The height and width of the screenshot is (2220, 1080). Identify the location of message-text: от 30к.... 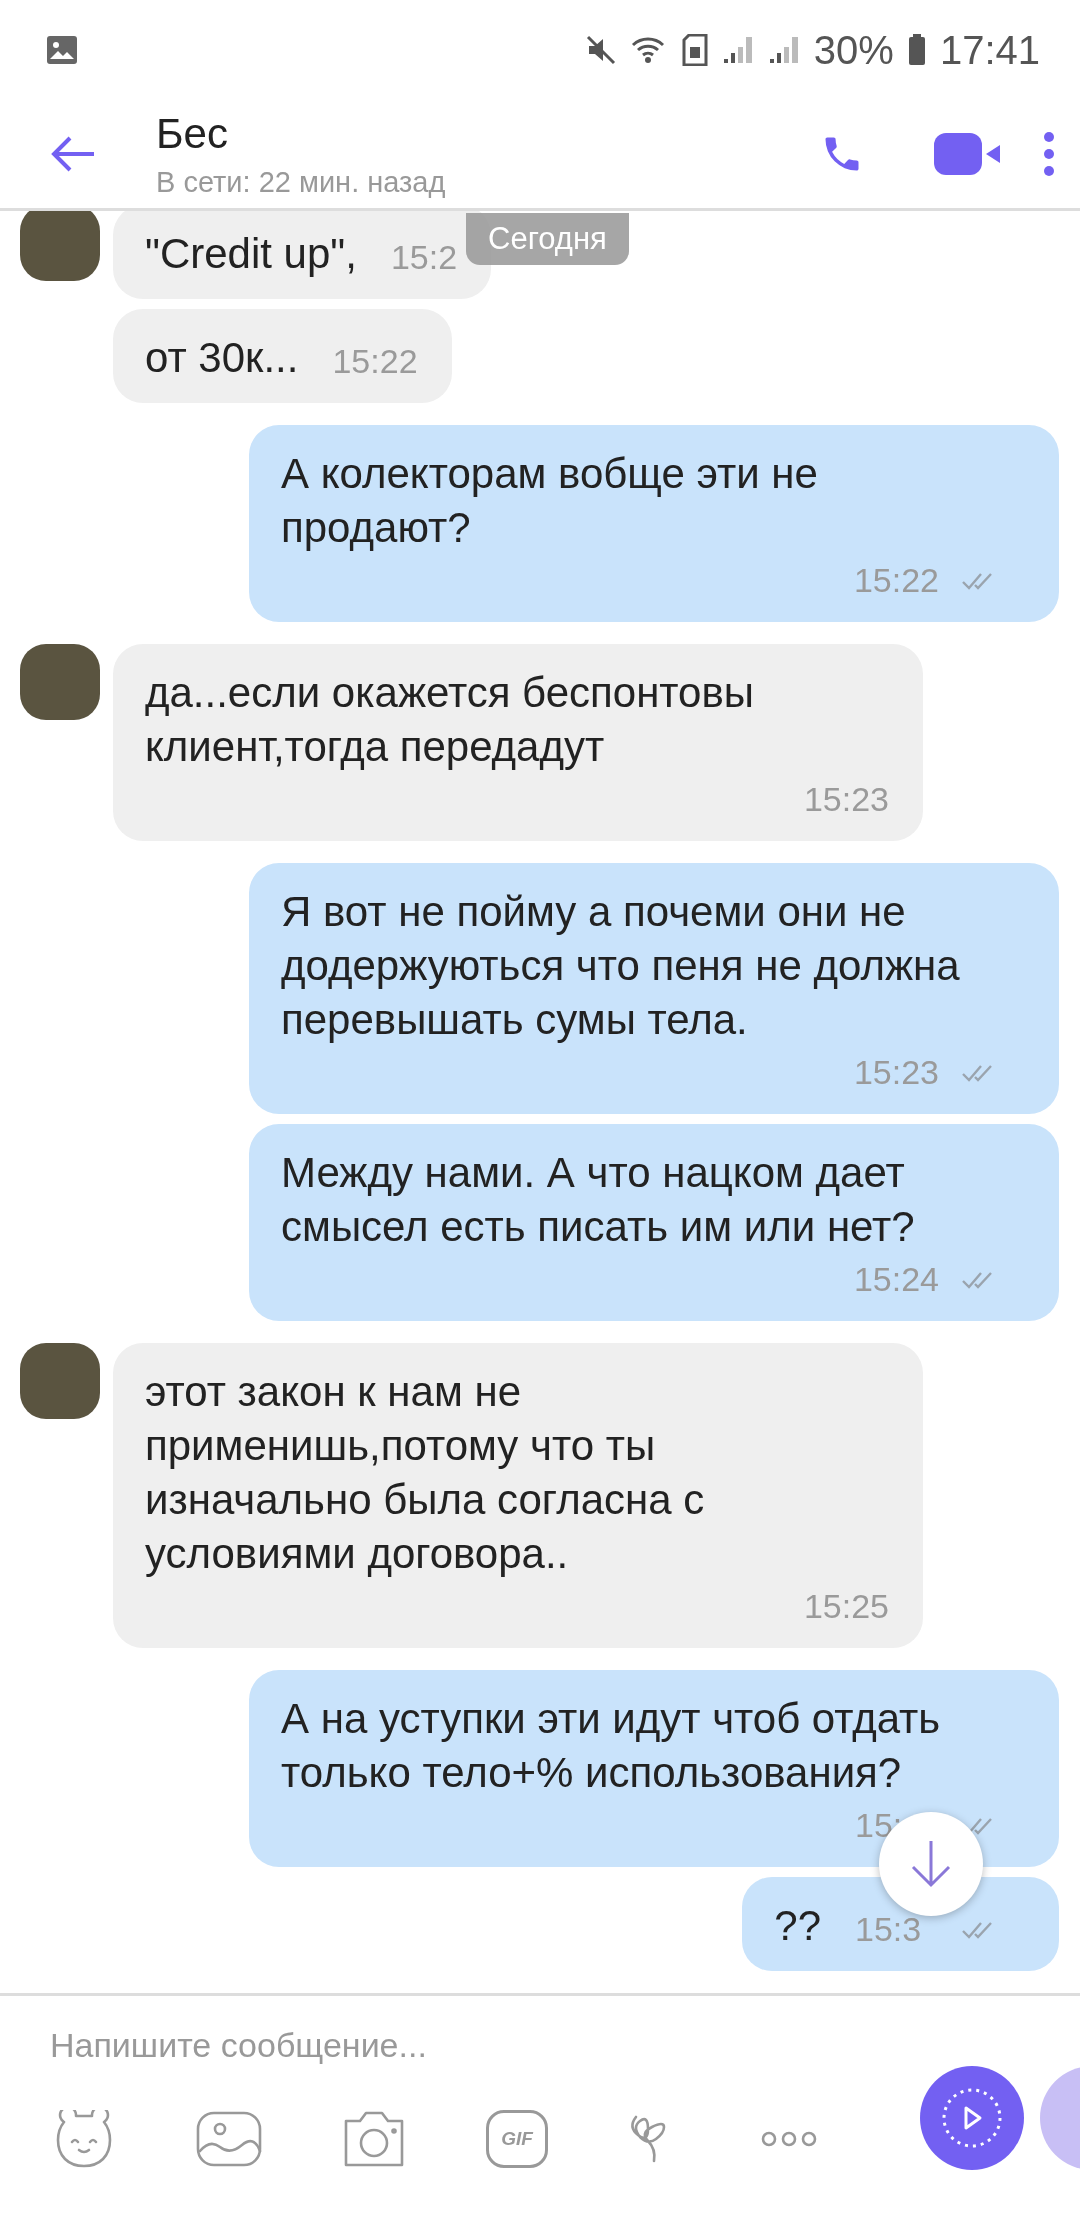
(222, 358).